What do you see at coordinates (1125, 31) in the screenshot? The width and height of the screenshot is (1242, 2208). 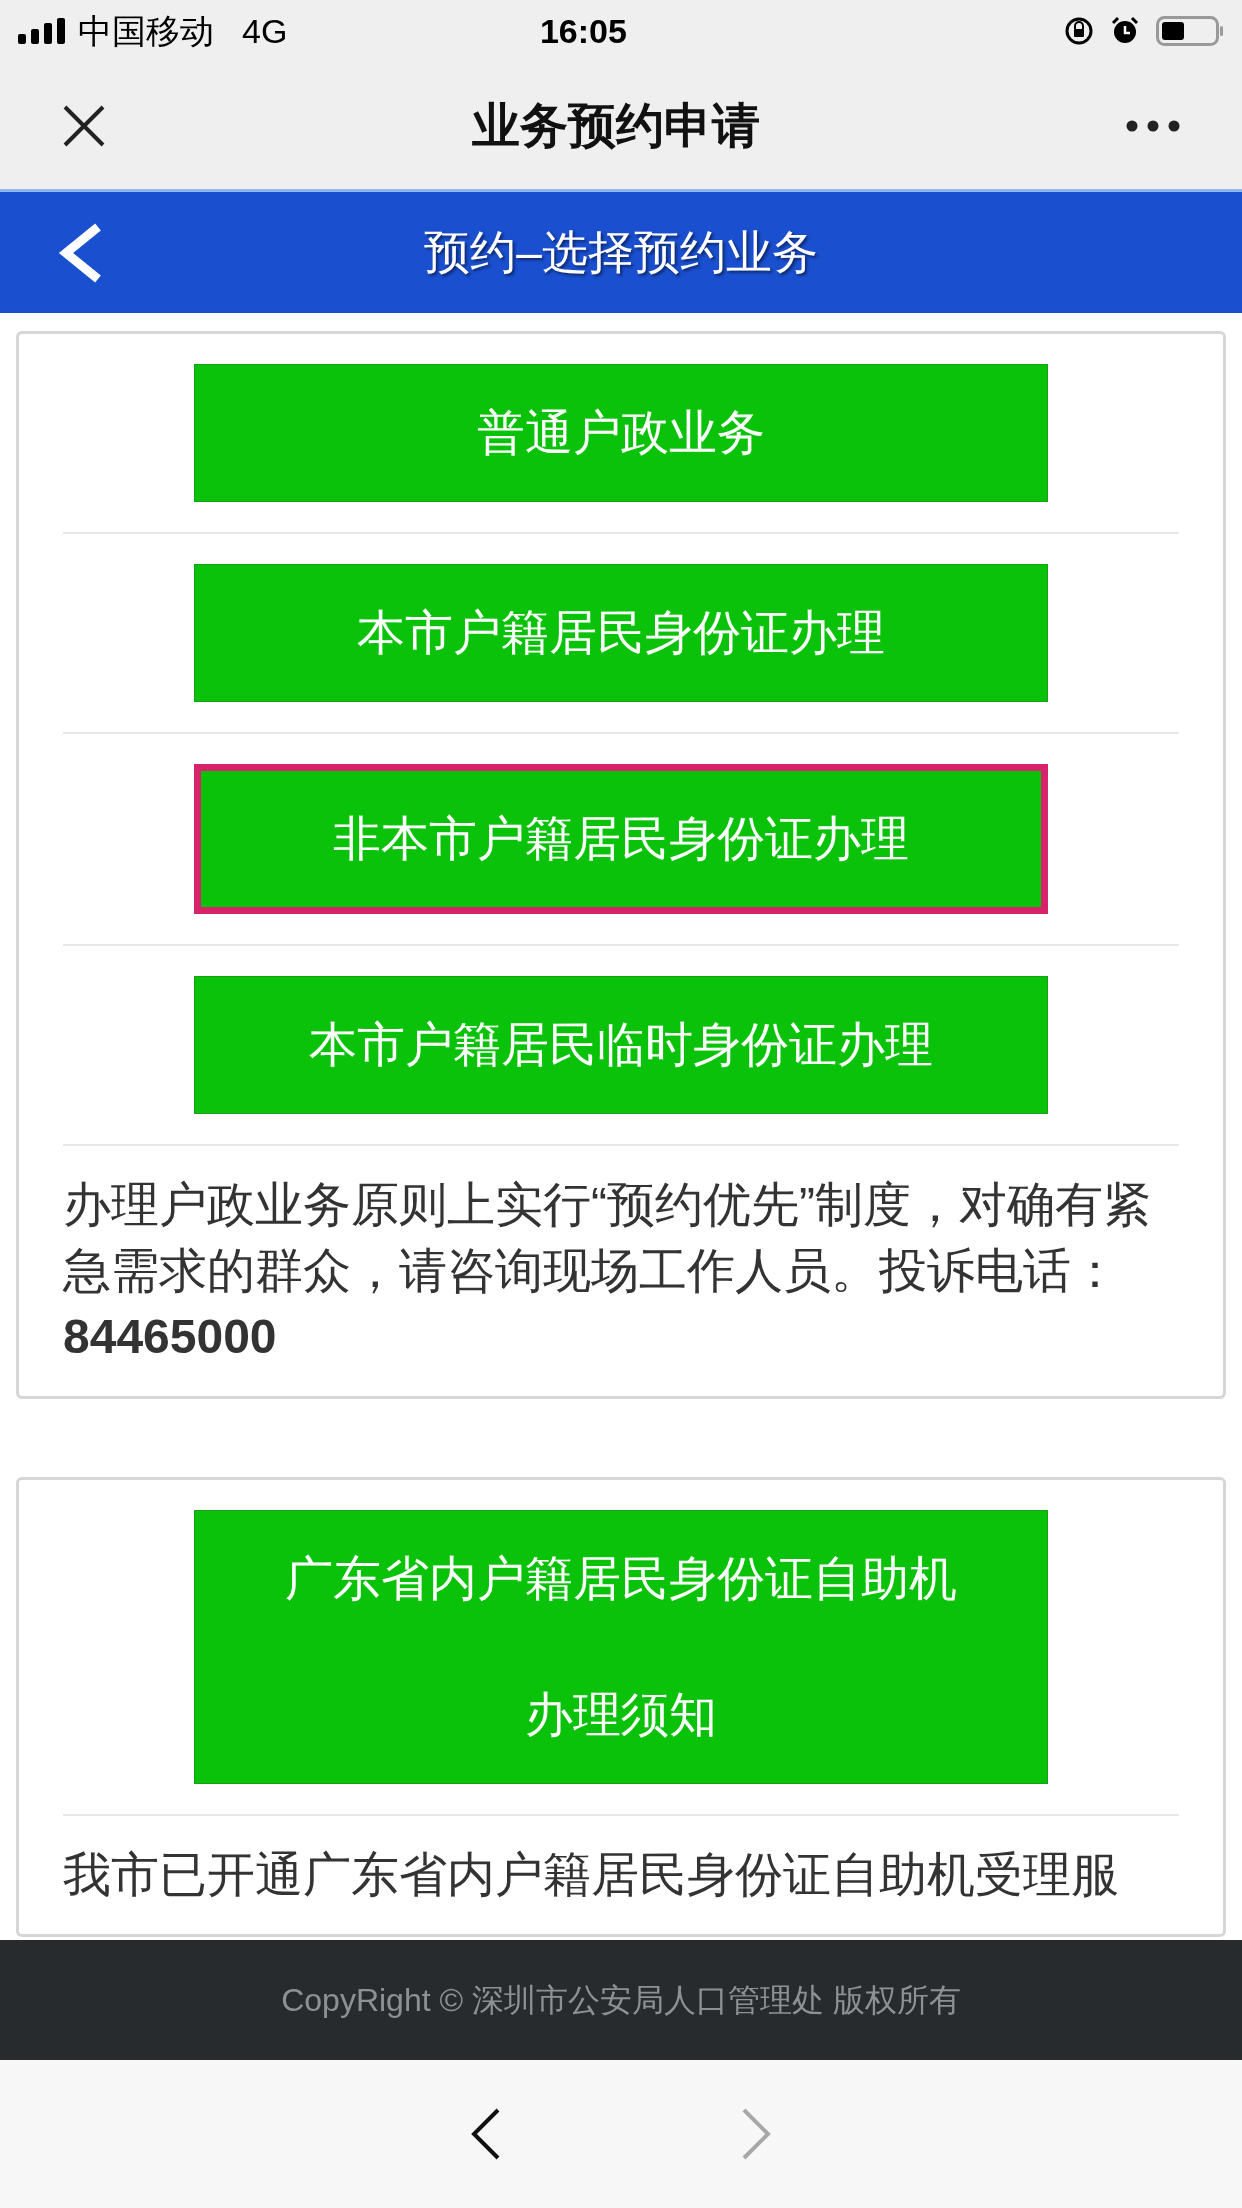 I see `alarm-icon` at bounding box center [1125, 31].